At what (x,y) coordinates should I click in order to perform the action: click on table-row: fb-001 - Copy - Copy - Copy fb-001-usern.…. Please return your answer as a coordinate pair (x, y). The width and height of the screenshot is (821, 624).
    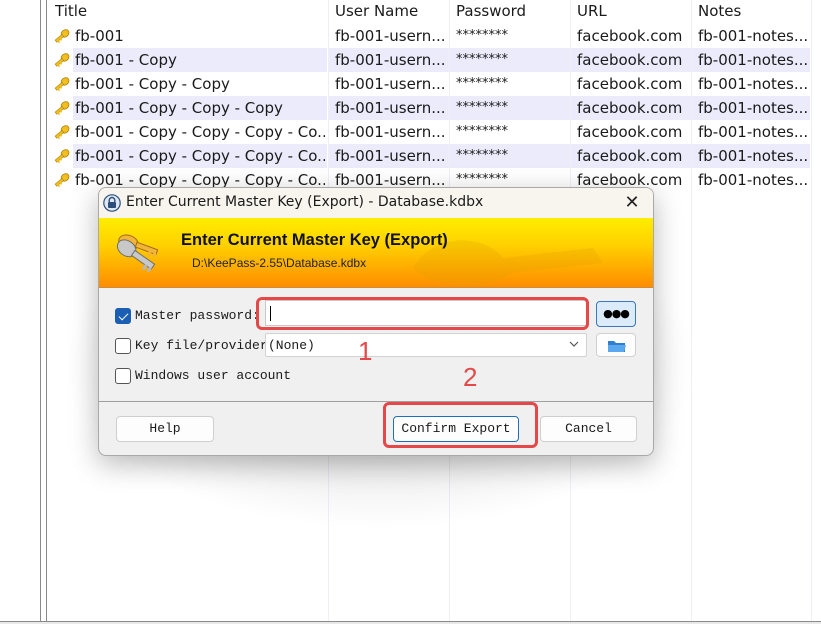
    Looking at the image, I should click on (434, 108).